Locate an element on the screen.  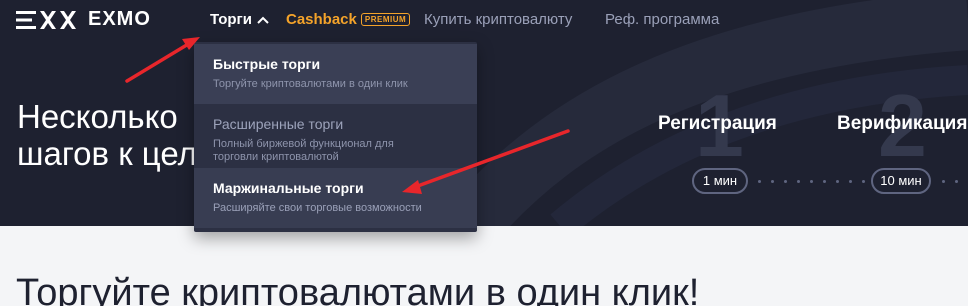
step-verification-label: Верификация is located at coordinates (902, 123).